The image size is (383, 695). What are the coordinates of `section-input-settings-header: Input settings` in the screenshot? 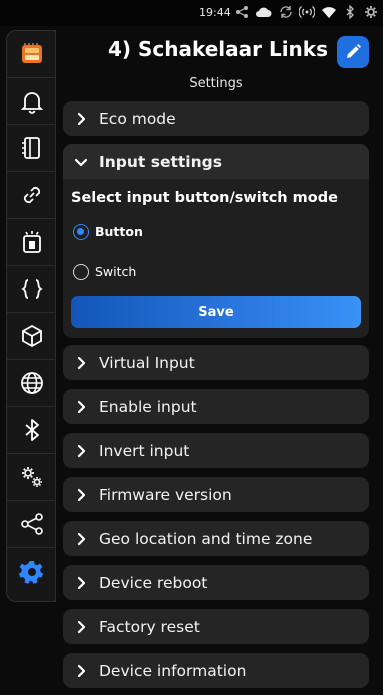 It's located at (216, 161).